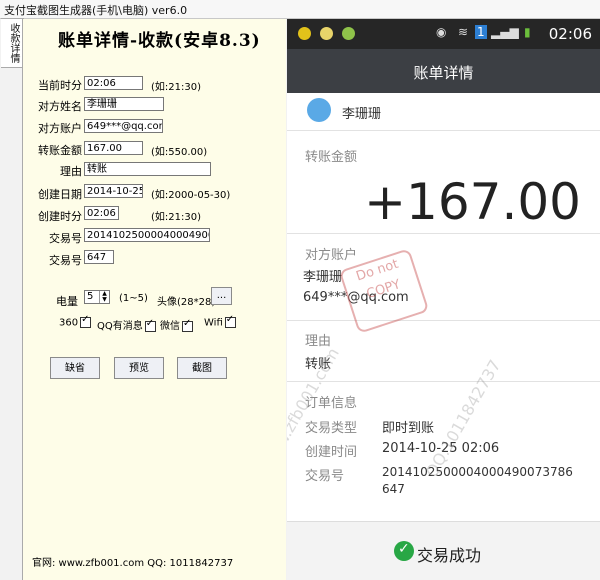  Describe the element at coordinates (362, 114) in the screenshot. I see `contact-name: 李珊珊` at that location.